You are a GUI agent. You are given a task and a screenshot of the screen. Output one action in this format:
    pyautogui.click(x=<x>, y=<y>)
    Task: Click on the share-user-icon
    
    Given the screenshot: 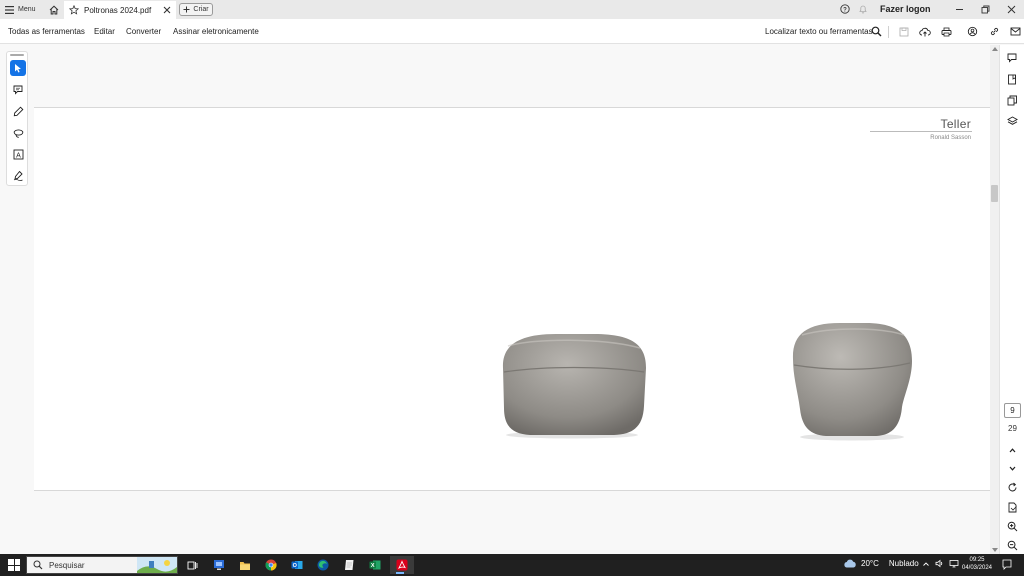 What is the action you would take?
    pyautogui.click(x=972, y=31)
    